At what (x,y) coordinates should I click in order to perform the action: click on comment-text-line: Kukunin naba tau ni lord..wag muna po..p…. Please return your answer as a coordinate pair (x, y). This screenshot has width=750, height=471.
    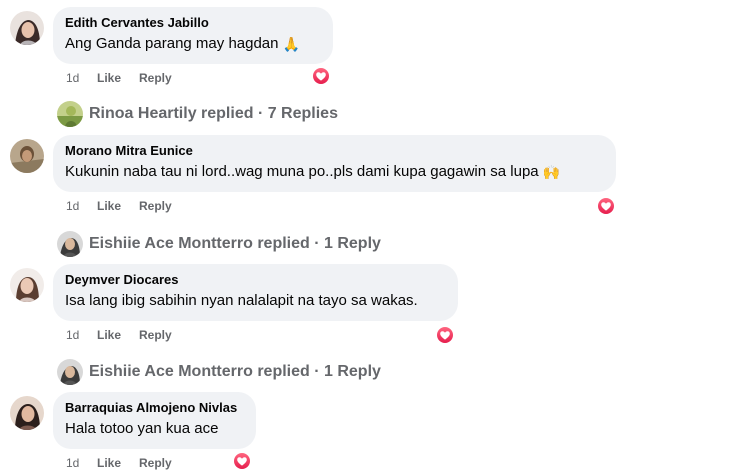
    Looking at the image, I should click on (334, 172).